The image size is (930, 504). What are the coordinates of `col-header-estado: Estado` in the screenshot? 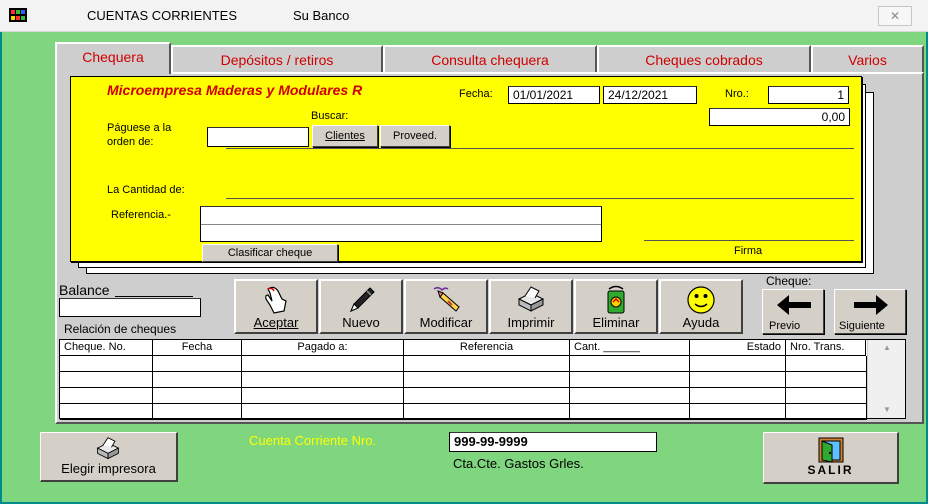 It's located at (738, 348).